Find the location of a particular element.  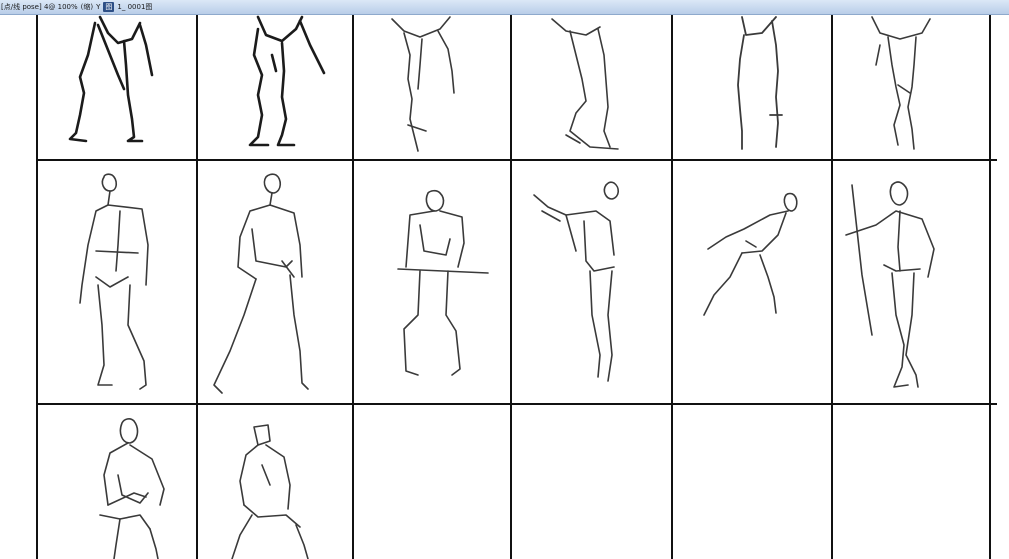

title-segment: (缩) is located at coordinates (87, 7).